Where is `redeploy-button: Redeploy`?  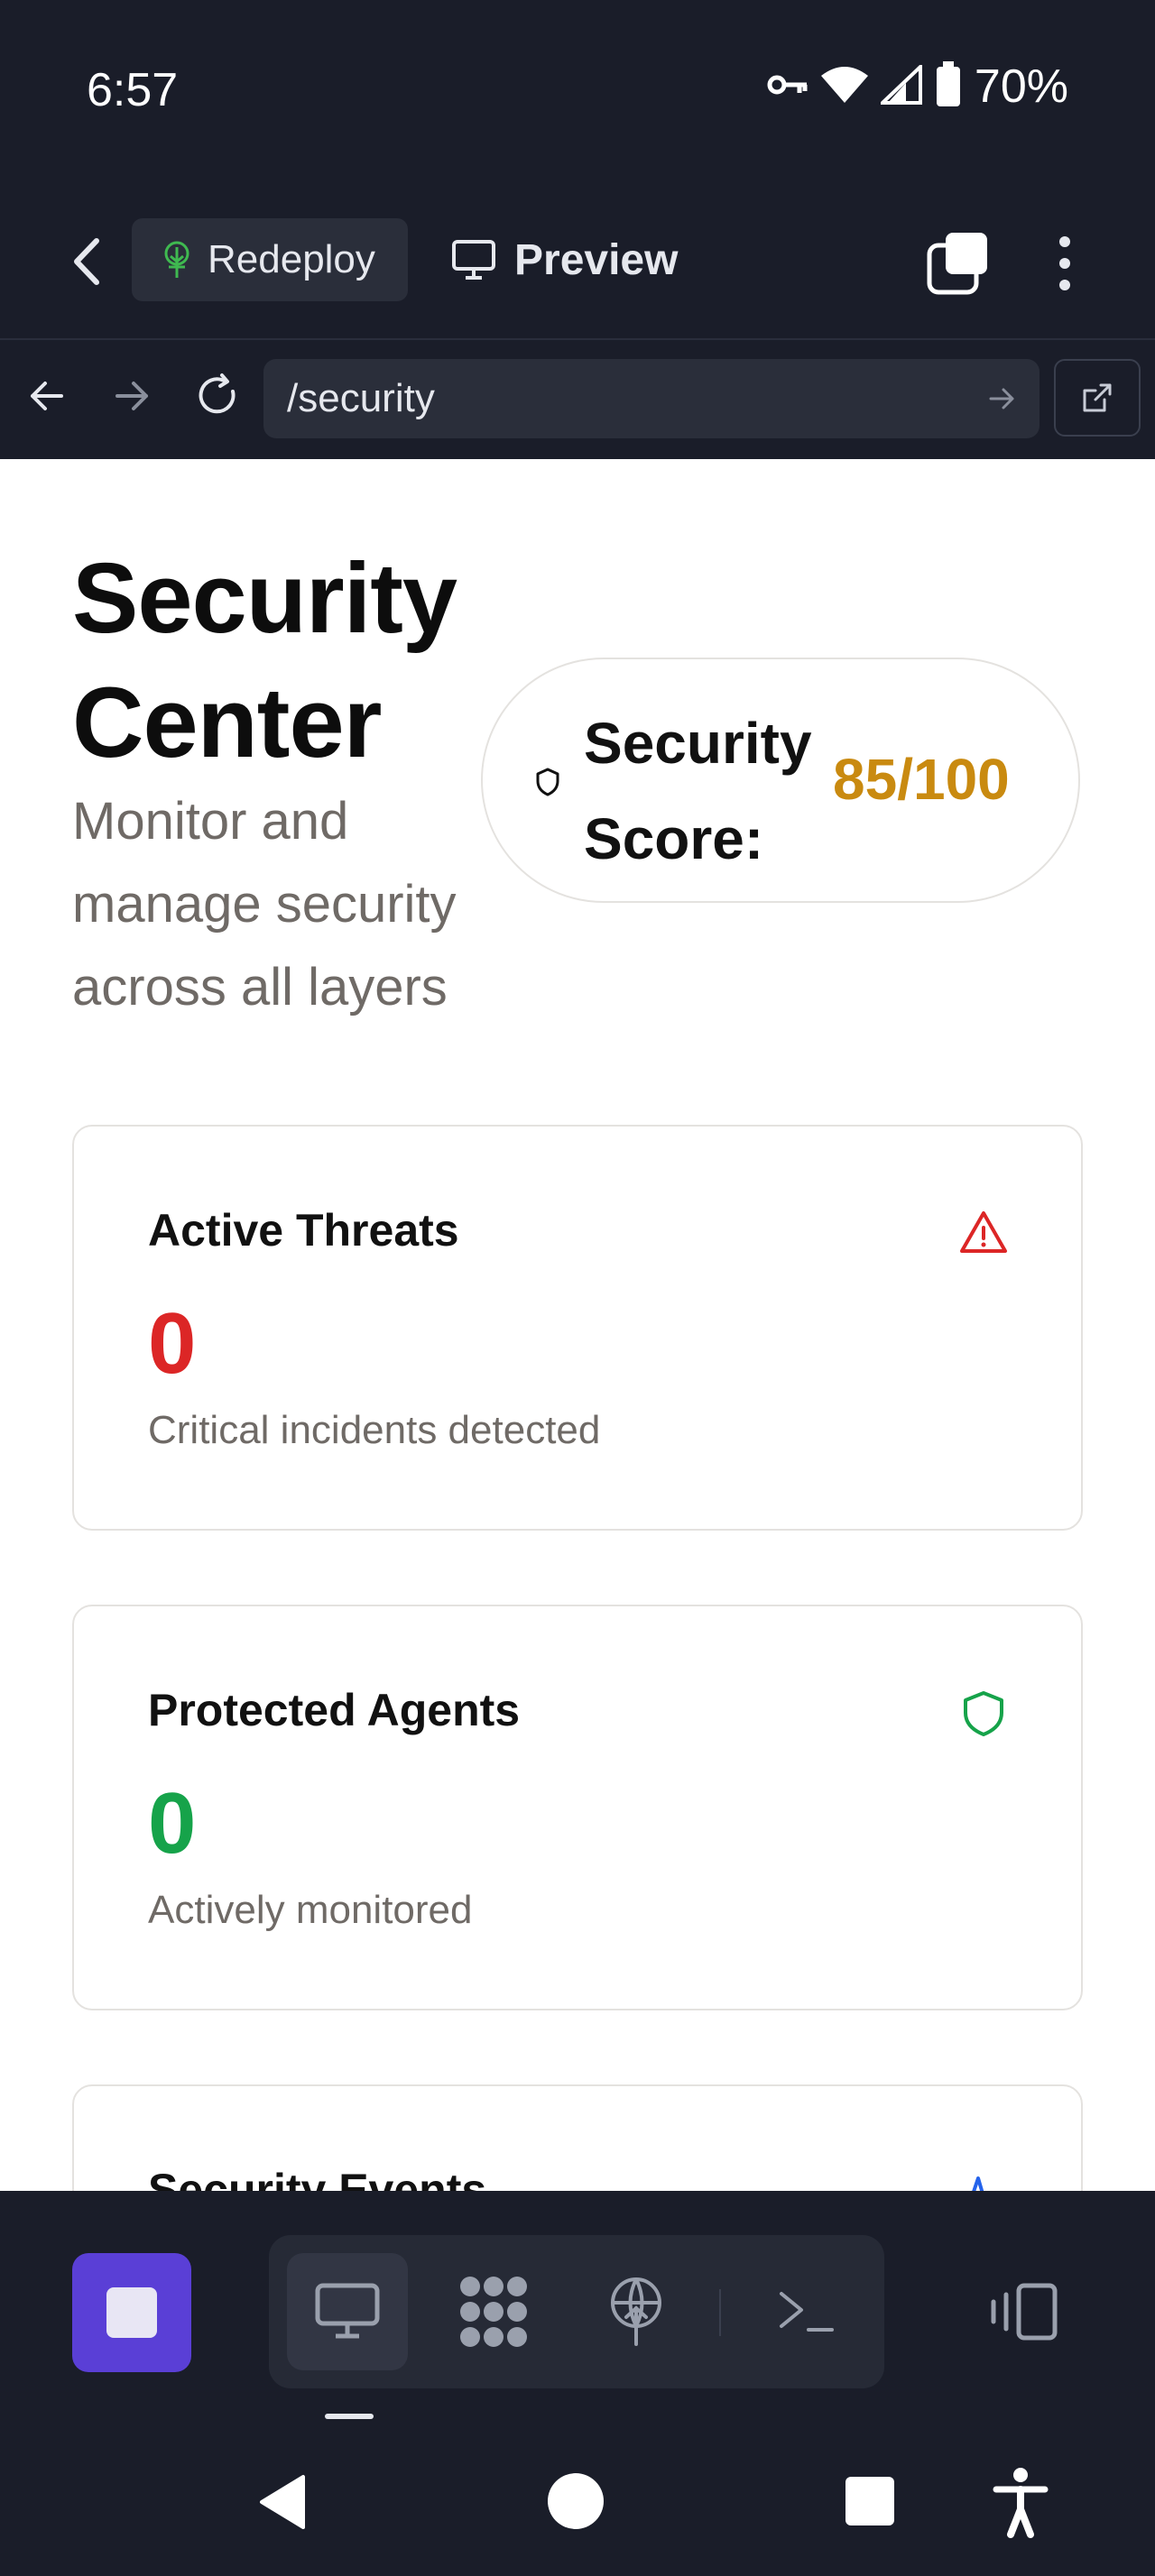 redeploy-button: Redeploy is located at coordinates (270, 259).